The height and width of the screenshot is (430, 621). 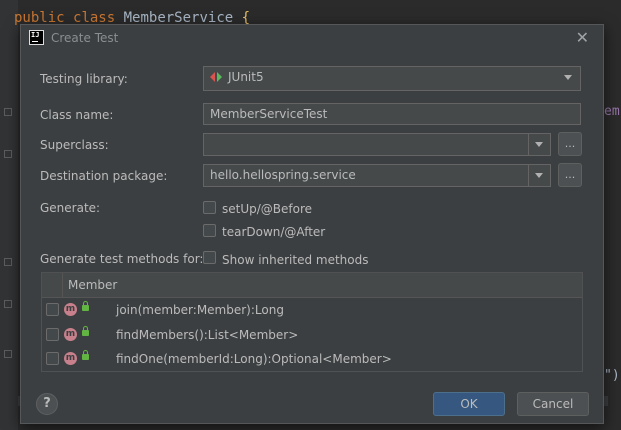 I want to click on superclass-select, so click(x=377, y=144).